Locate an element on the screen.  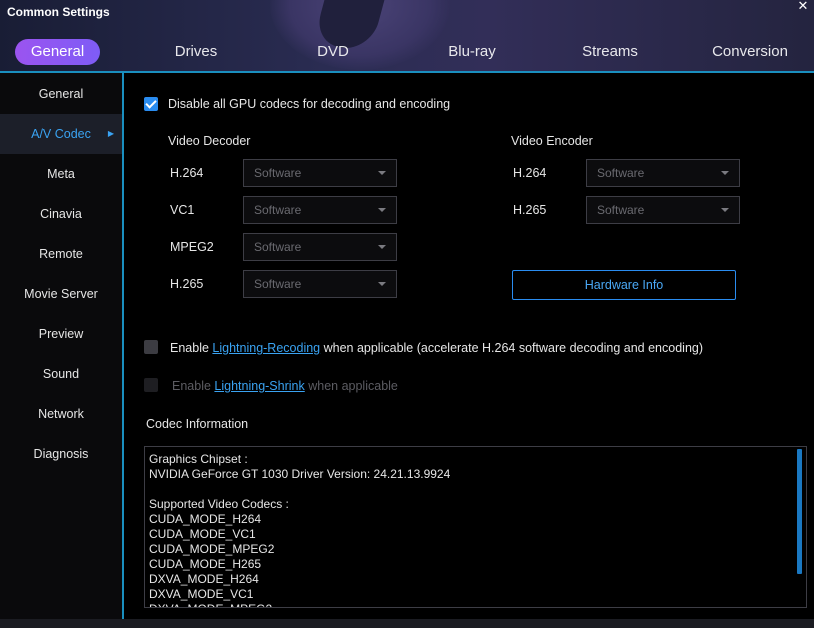
video-decoder-title: Video Decoder is located at coordinates (209, 141).